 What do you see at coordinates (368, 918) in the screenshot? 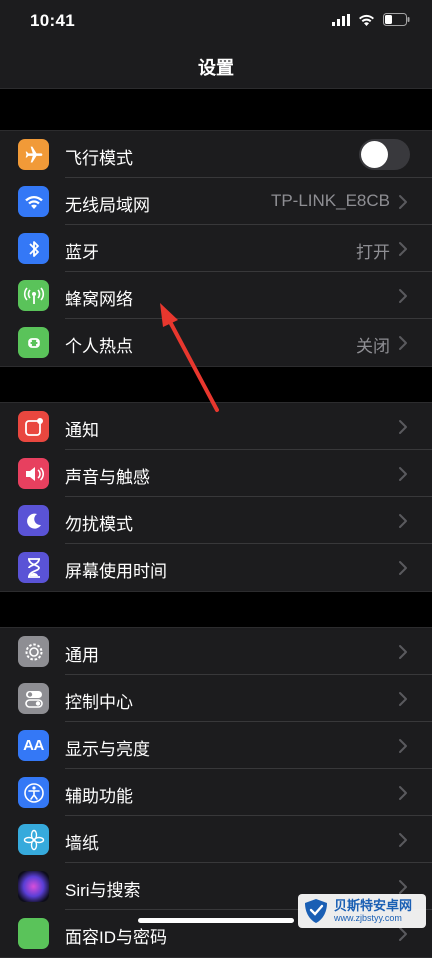
I see `watermark-url: www.zjbstyy.com` at bounding box center [368, 918].